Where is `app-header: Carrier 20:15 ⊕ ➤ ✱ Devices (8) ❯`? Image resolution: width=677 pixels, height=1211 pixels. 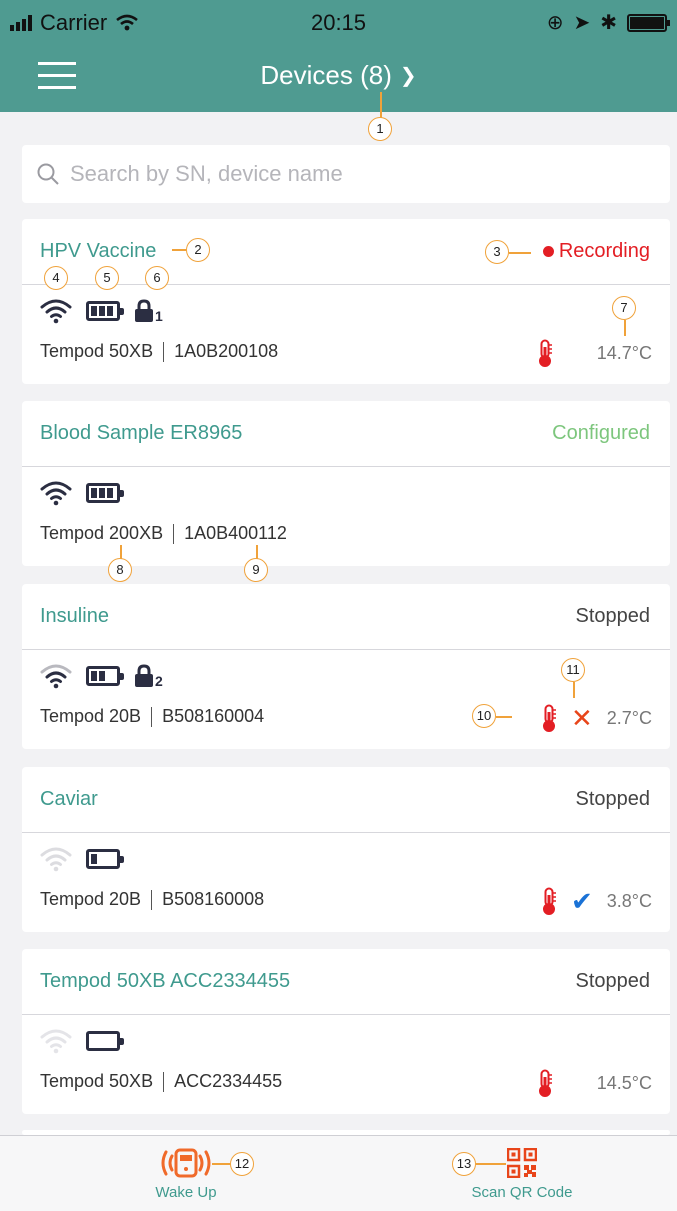
app-header: Carrier 20:15 ⊕ ➤ ✱ Devices (8) ❯ is located at coordinates (338, 56).